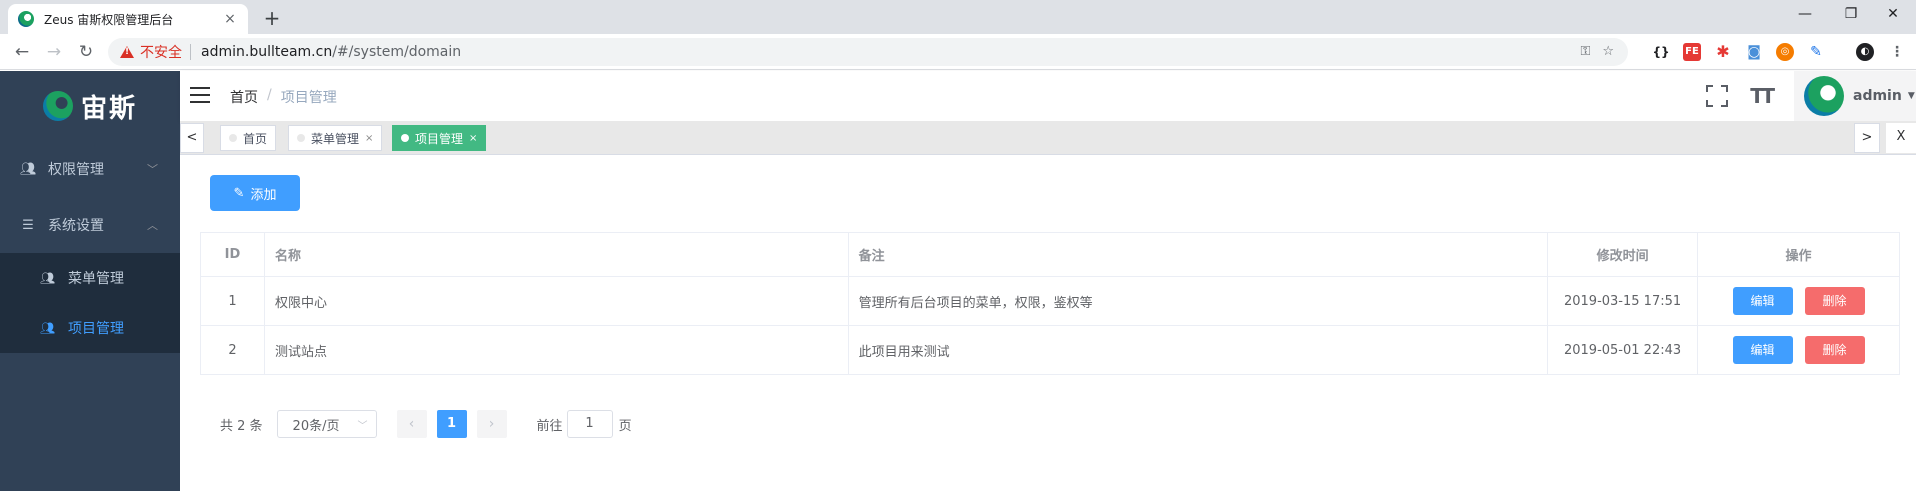 This screenshot has width=1916, height=491. I want to click on tag-menu-management: 菜单管理 ×, so click(335, 138).